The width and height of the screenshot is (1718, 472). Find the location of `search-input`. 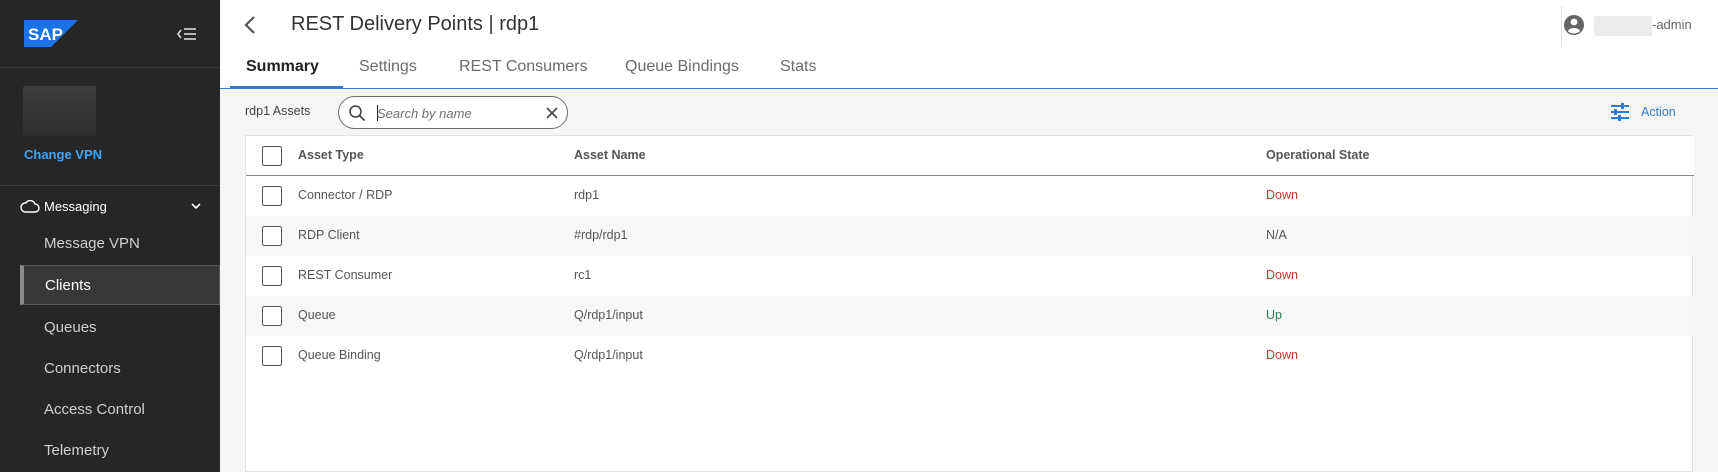

search-input is located at coordinates (457, 113).